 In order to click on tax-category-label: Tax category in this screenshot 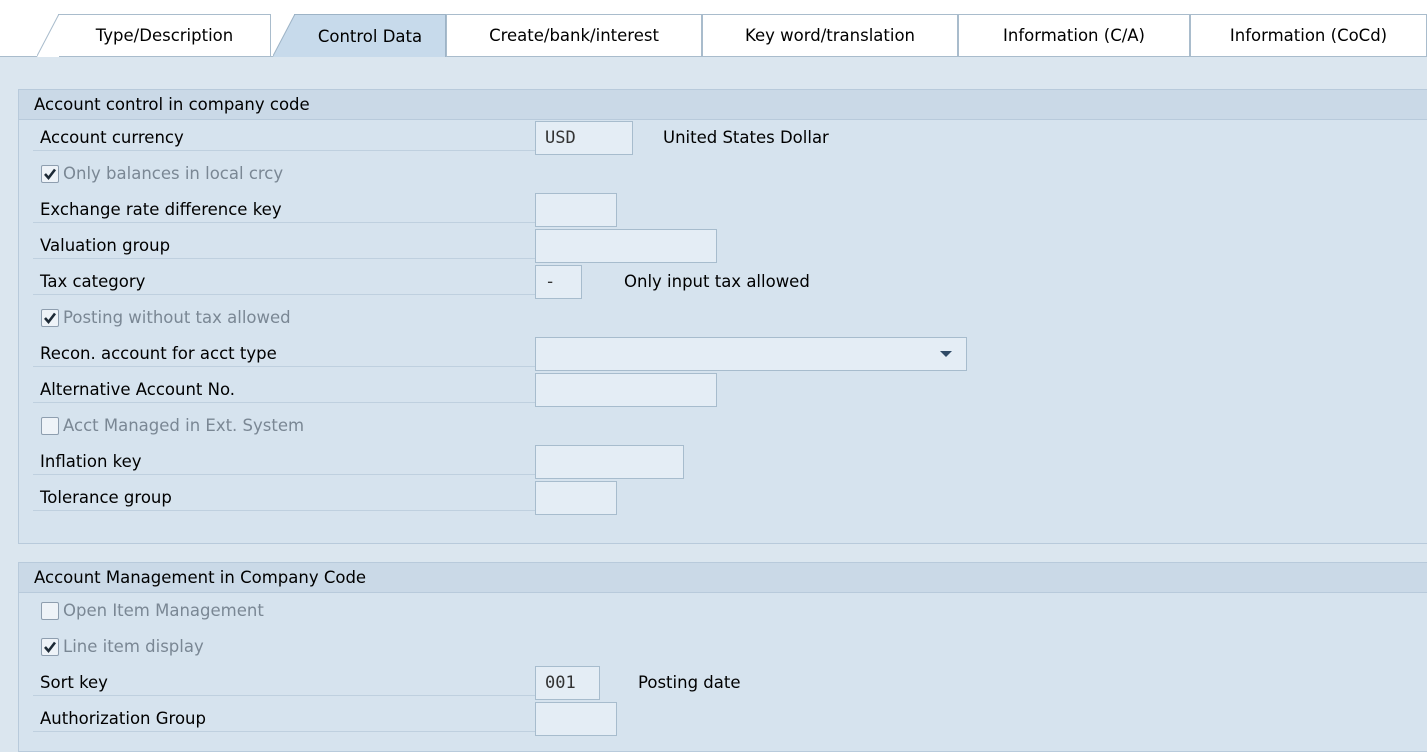, I will do `click(284, 282)`.